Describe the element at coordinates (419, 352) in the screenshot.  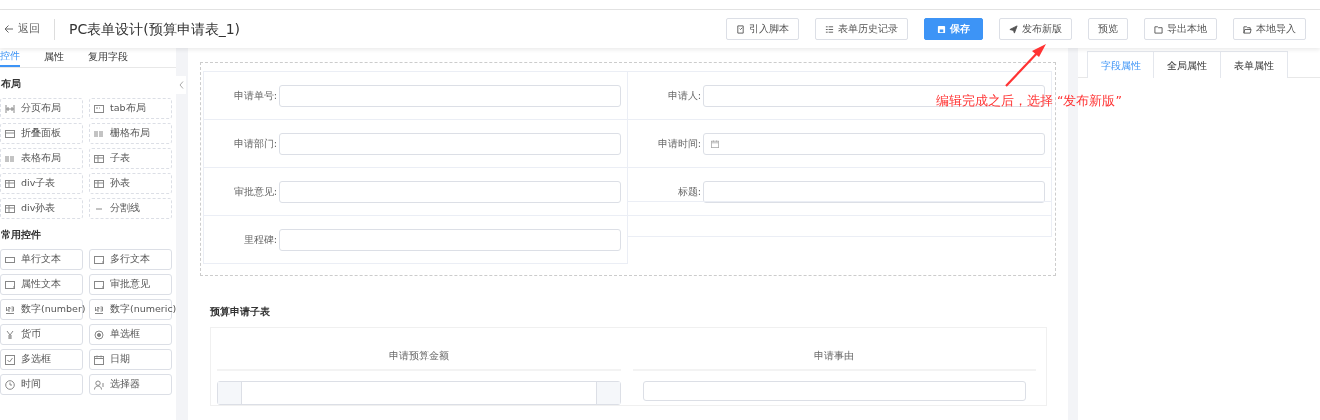
I see `column-header: 申请预算金额` at that location.